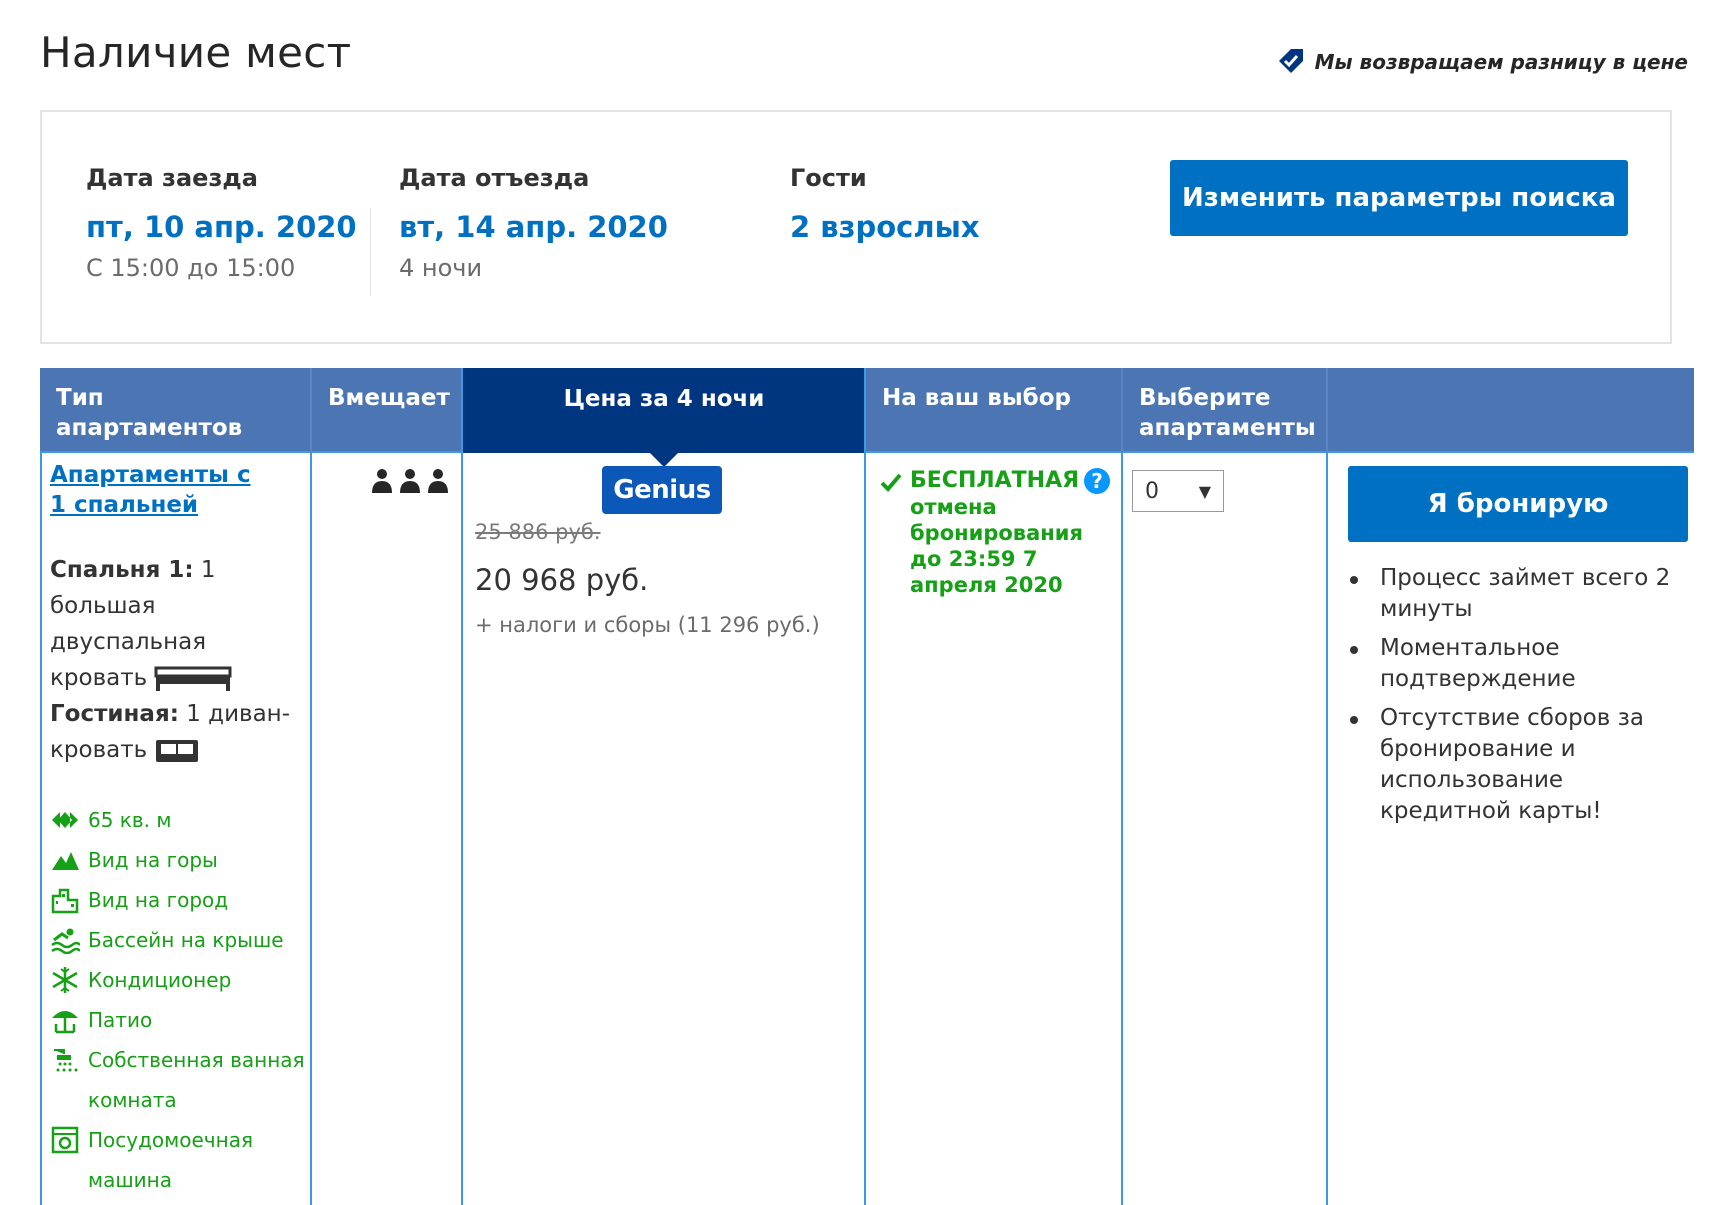 The image size is (1728, 1205). I want to click on cancellation-title: БЕСПЛАТНАЯ, so click(995, 480).